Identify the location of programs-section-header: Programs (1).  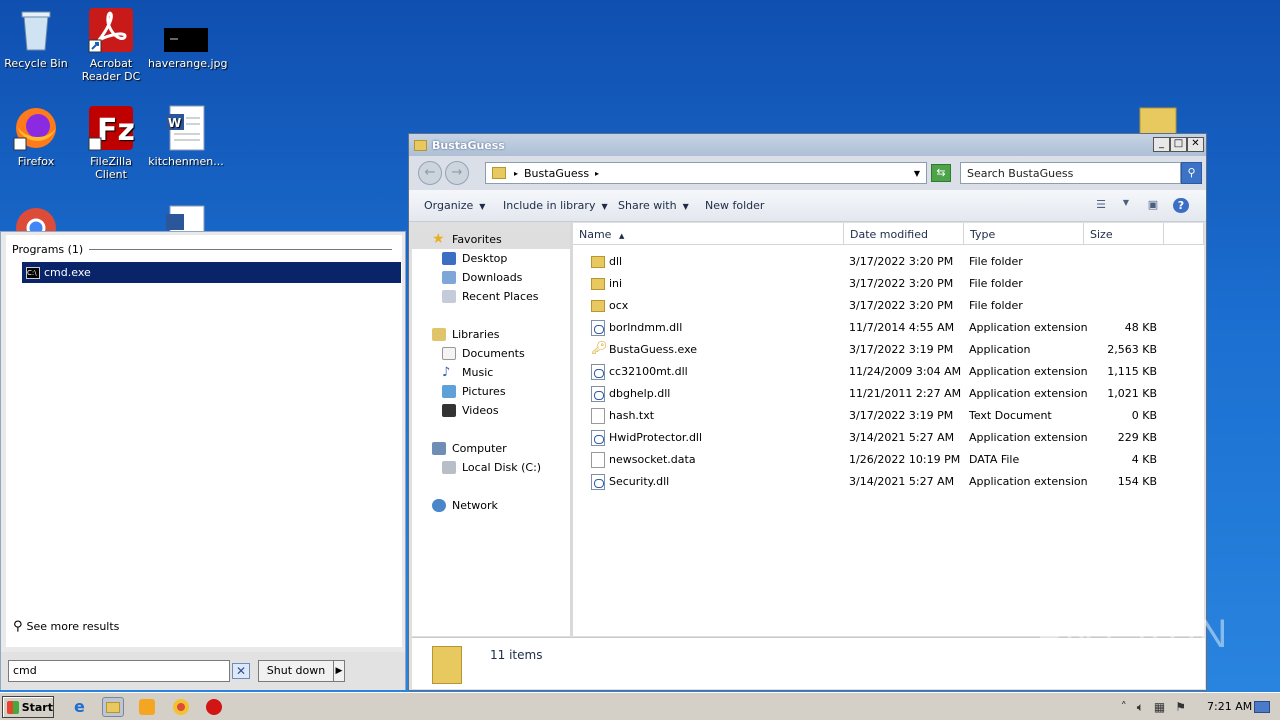
(202, 249).